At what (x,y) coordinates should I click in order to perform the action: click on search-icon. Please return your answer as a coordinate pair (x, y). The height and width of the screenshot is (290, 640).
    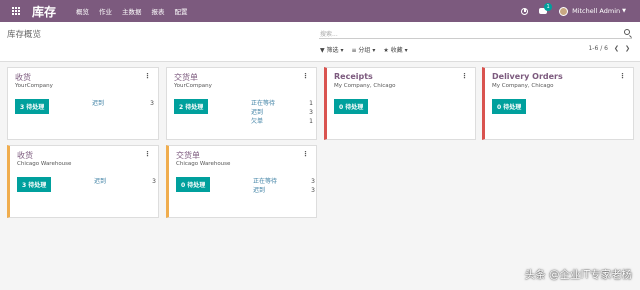
    Looking at the image, I should click on (627, 32).